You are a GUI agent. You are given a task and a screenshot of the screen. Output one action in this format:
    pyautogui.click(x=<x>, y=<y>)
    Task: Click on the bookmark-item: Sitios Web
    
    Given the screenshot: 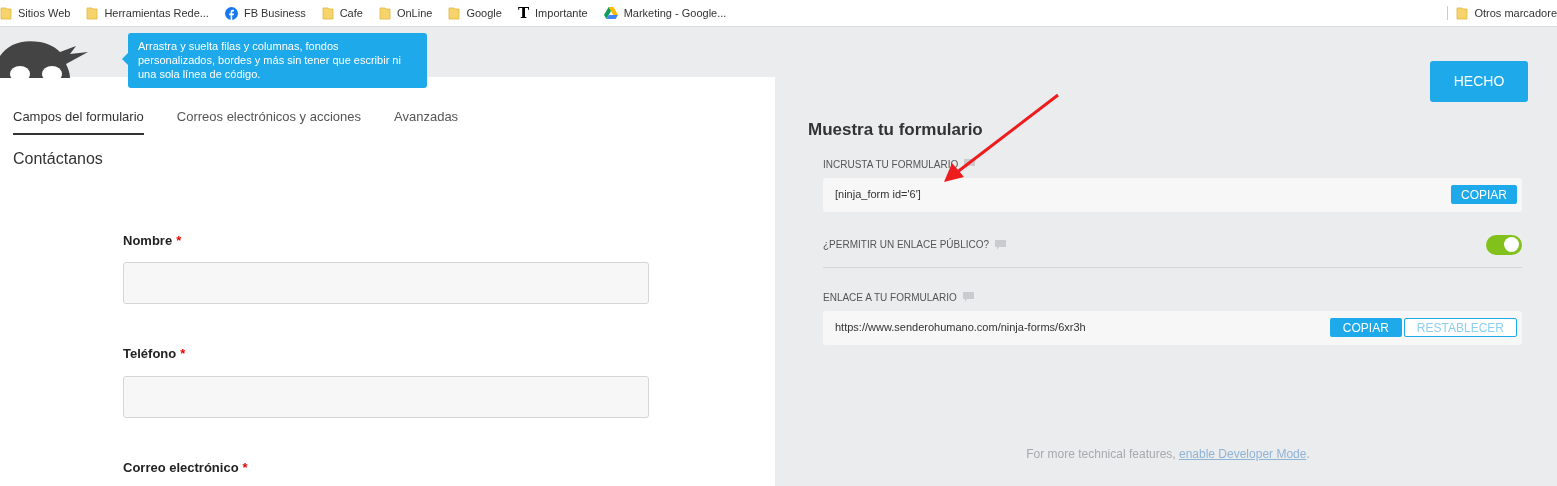 What is the action you would take?
    pyautogui.click(x=38, y=13)
    